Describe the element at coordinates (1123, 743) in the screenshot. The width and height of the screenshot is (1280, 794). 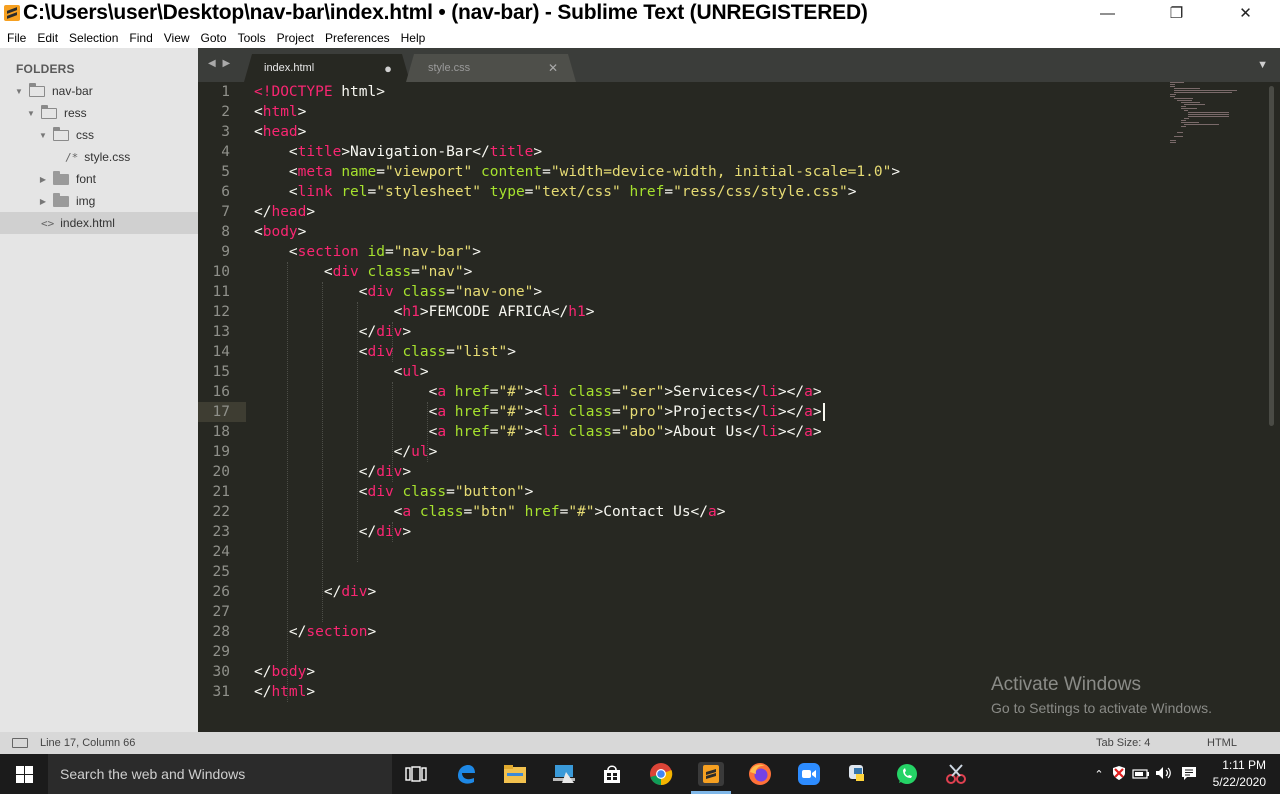
I see `tab-size-setting: Tab Size: 4` at that location.